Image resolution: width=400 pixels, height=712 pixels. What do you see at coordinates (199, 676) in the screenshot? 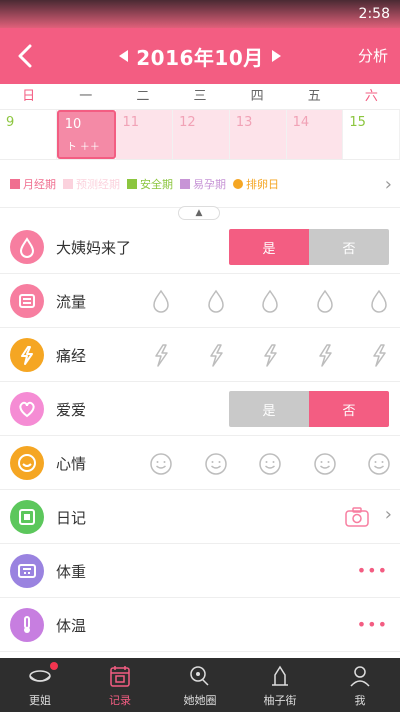
I see `chat-icon` at bounding box center [199, 676].